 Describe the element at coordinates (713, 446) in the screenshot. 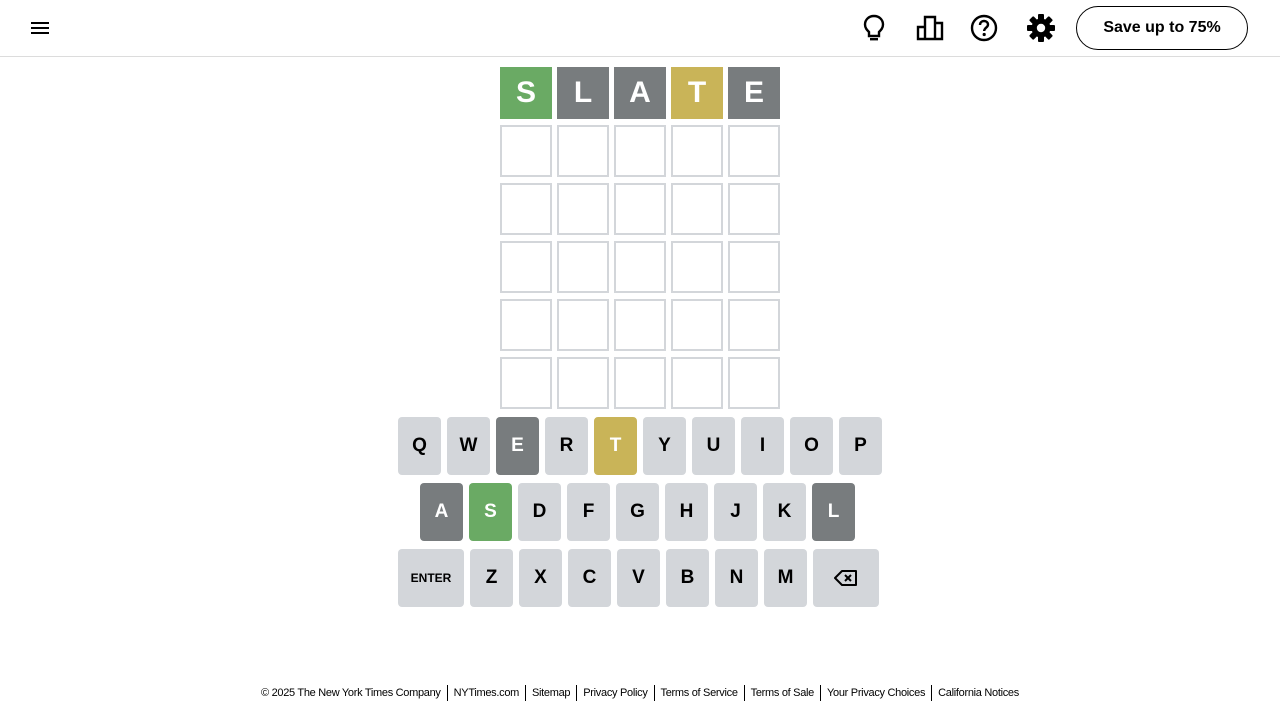

I see `key-u: U` at that location.